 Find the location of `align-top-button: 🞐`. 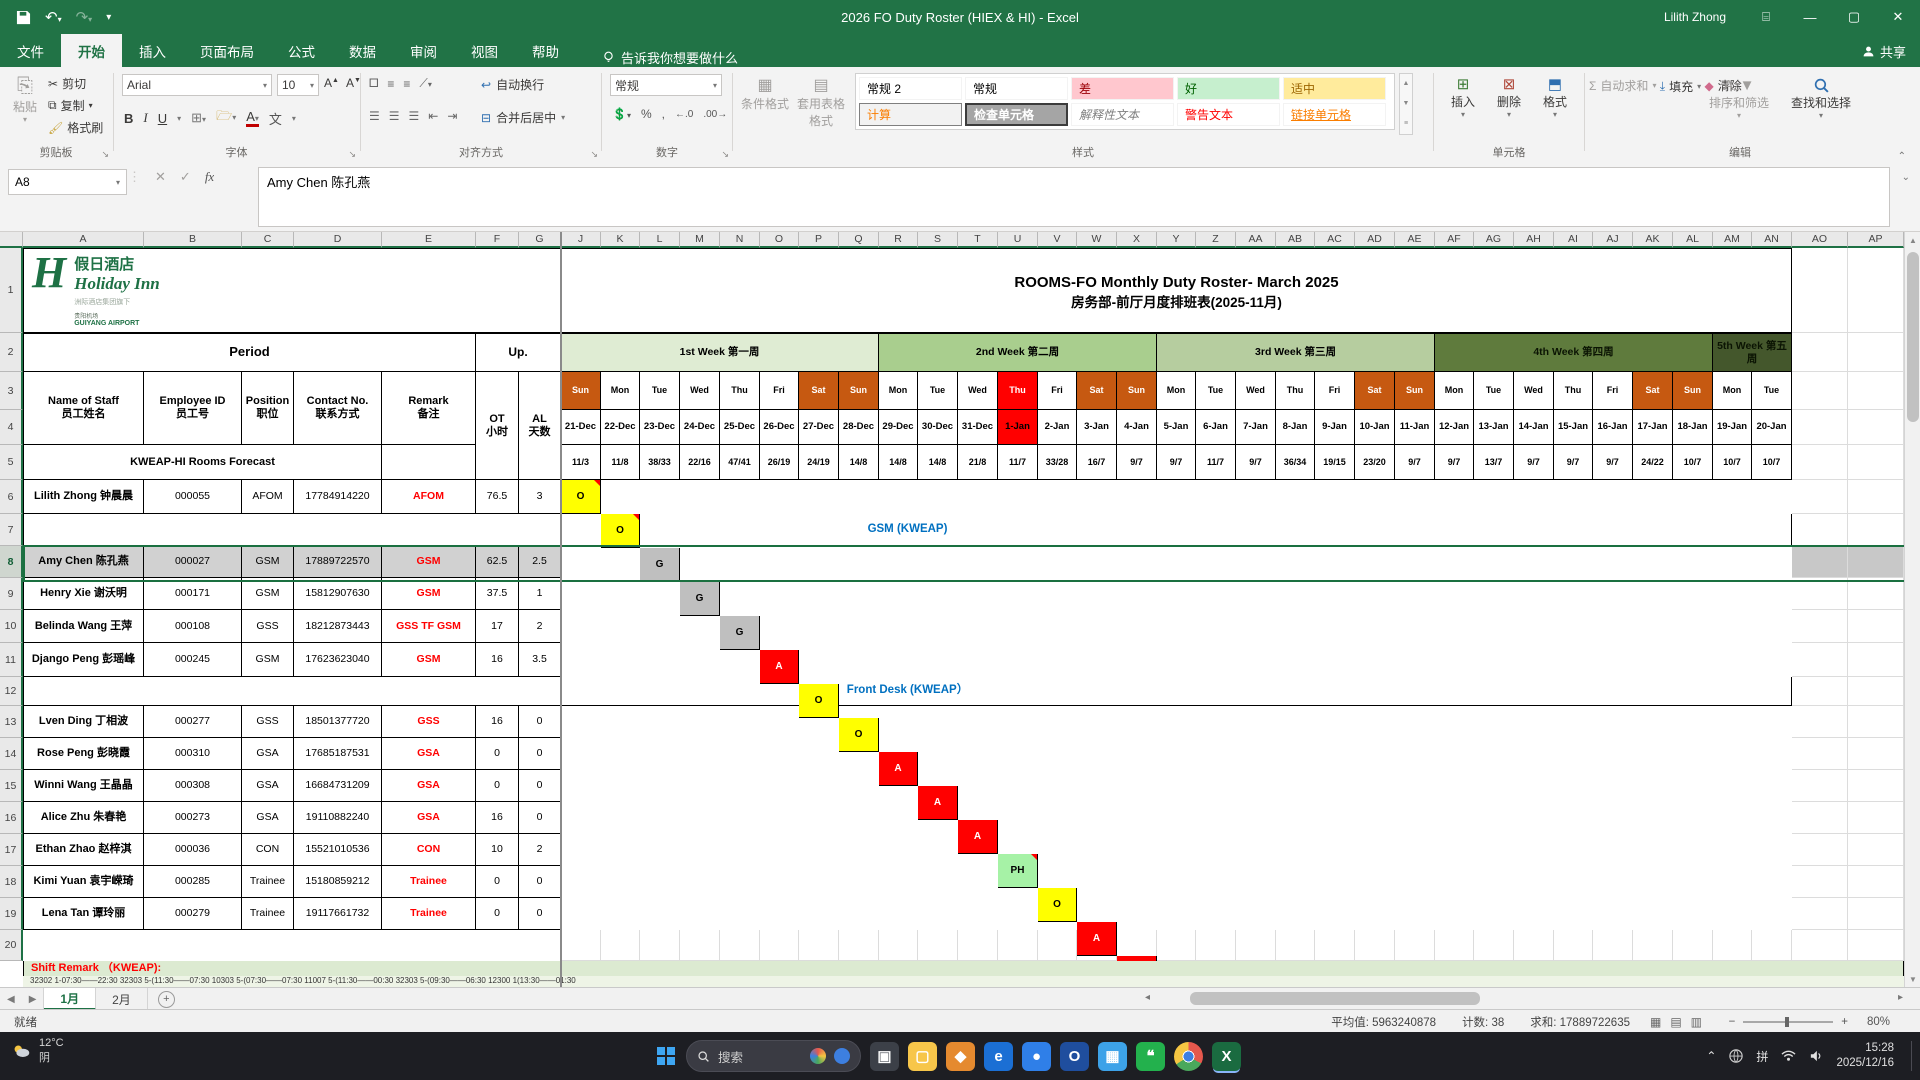

align-top-button: 🞐 is located at coordinates (373, 83).